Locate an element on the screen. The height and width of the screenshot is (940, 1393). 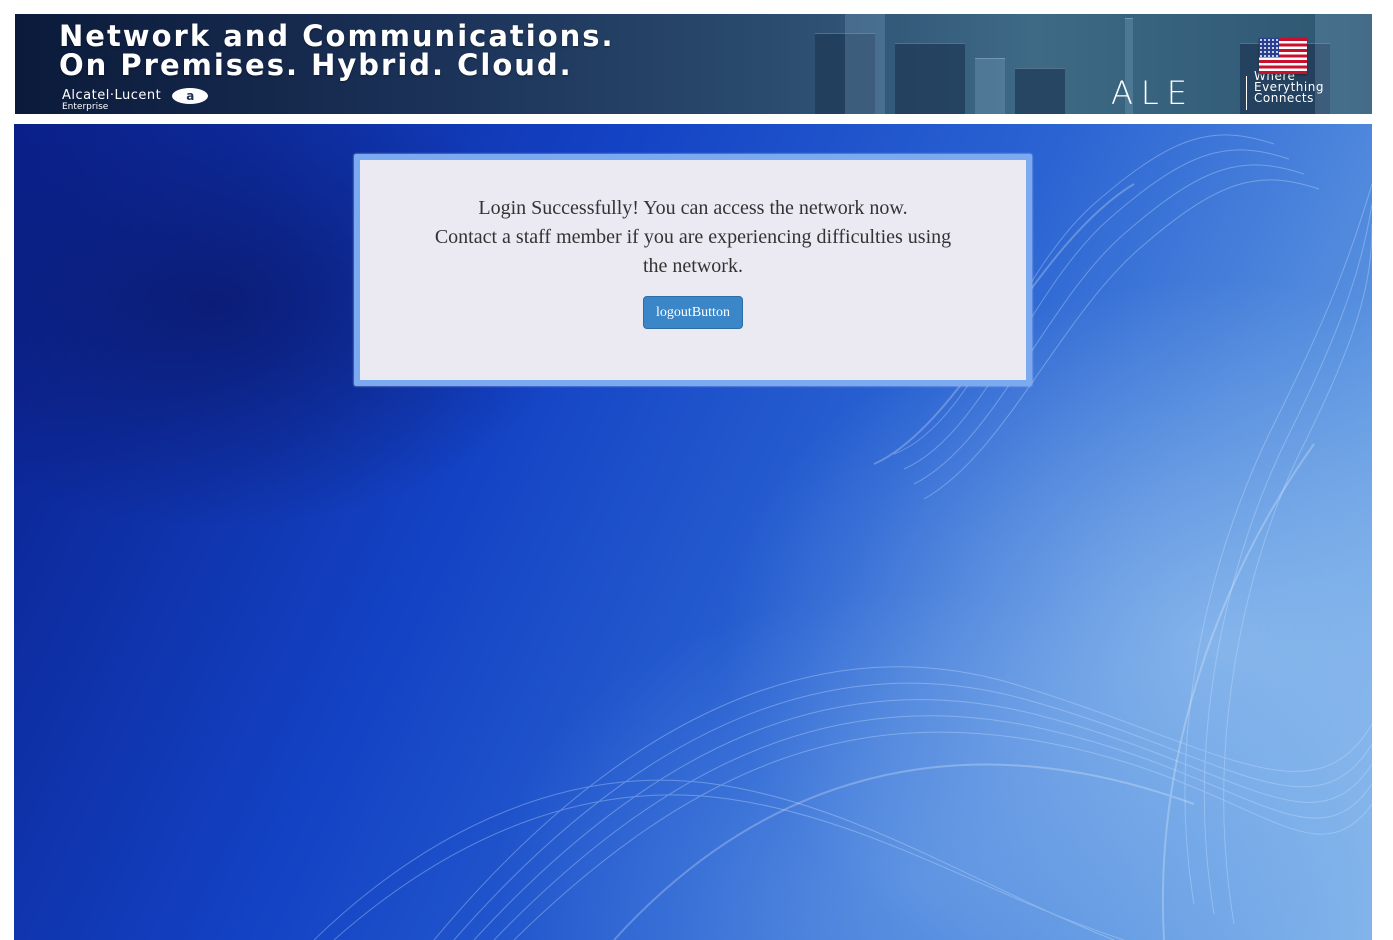
brand-subtitle: Enterprise is located at coordinates (85, 107).